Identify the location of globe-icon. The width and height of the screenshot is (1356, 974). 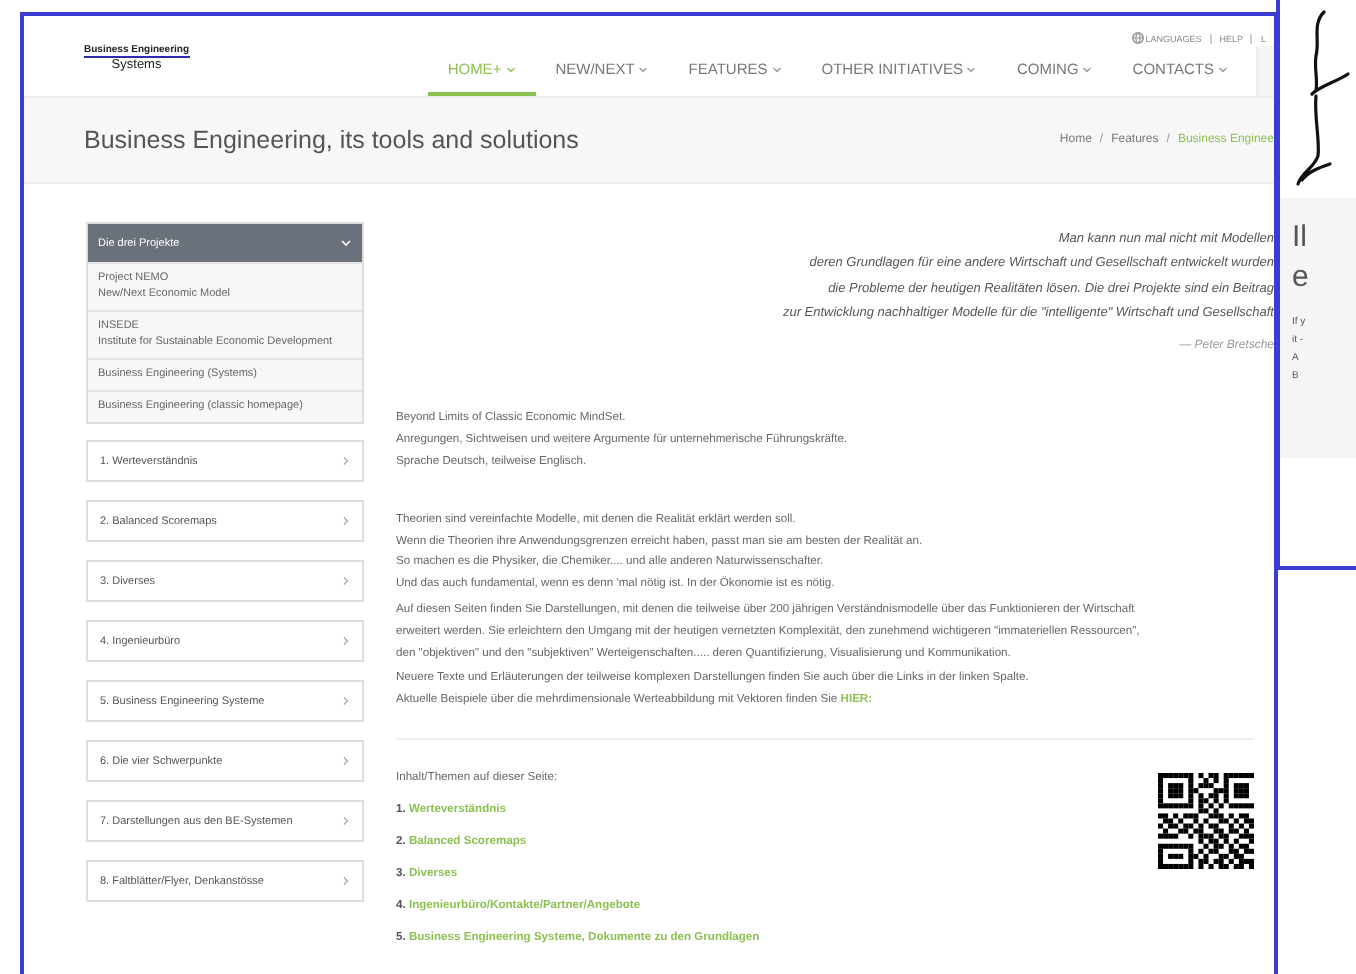
(1137, 38).